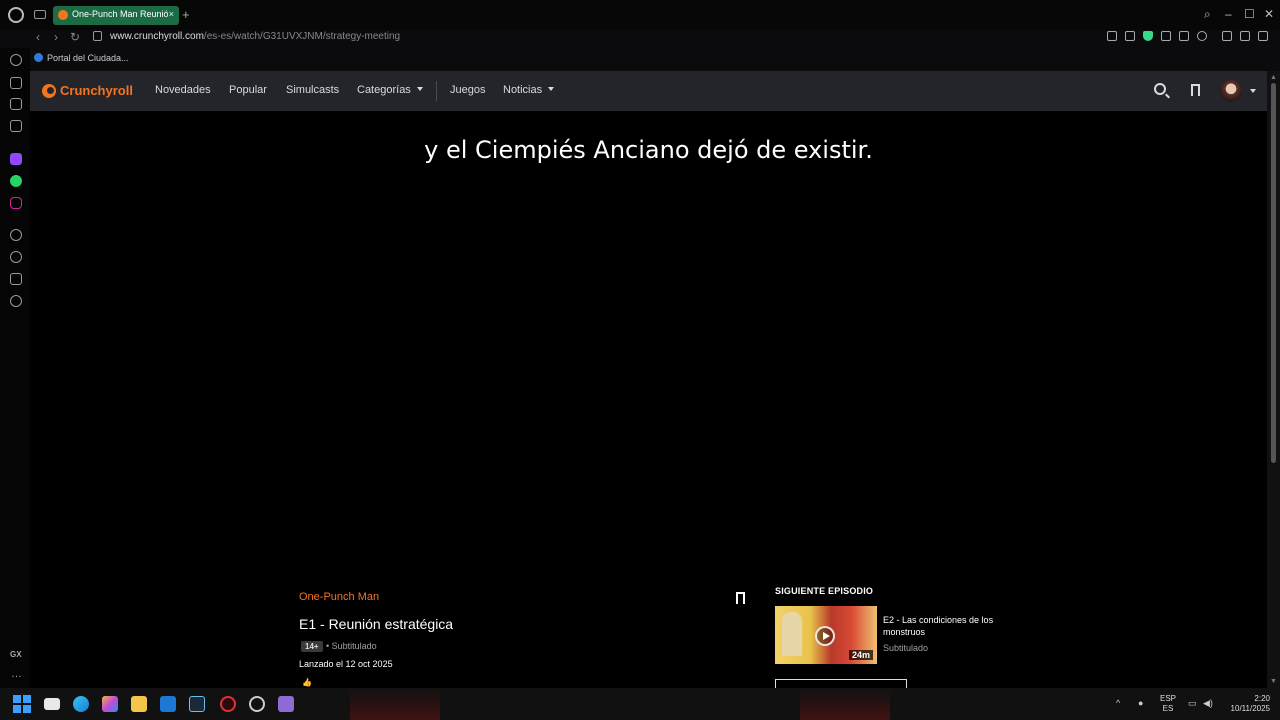  I want to click on translate-icon, so click(1166, 36).